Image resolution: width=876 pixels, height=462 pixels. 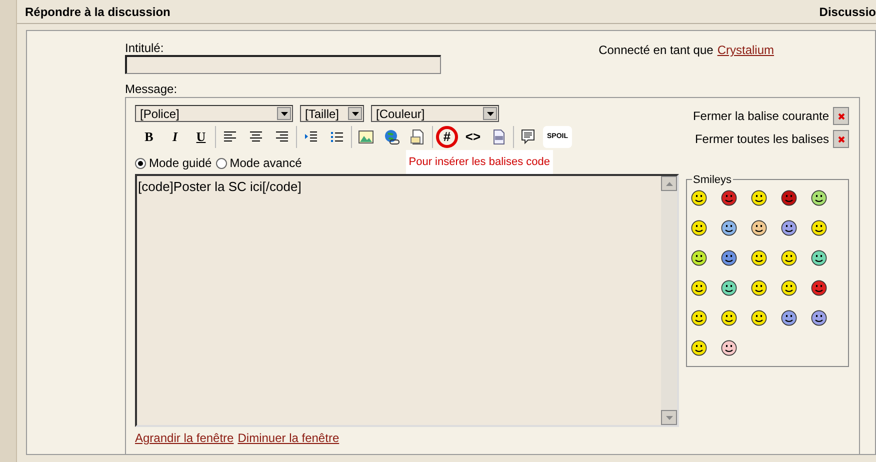 What do you see at coordinates (173, 163) in the screenshot?
I see `mode-radio: Mode guidé` at bounding box center [173, 163].